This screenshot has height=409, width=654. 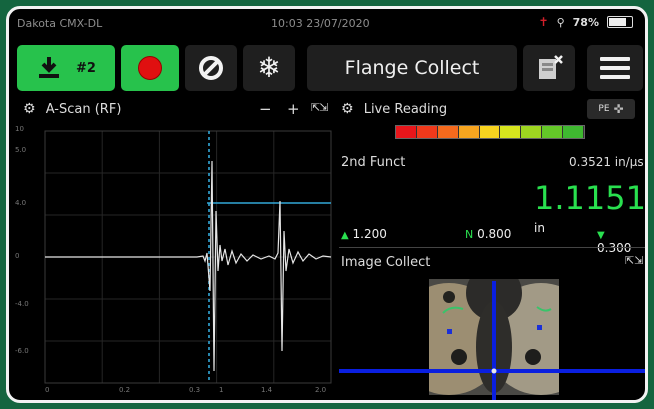 I want to click on mode-label: Flange Collect, so click(x=412, y=68).